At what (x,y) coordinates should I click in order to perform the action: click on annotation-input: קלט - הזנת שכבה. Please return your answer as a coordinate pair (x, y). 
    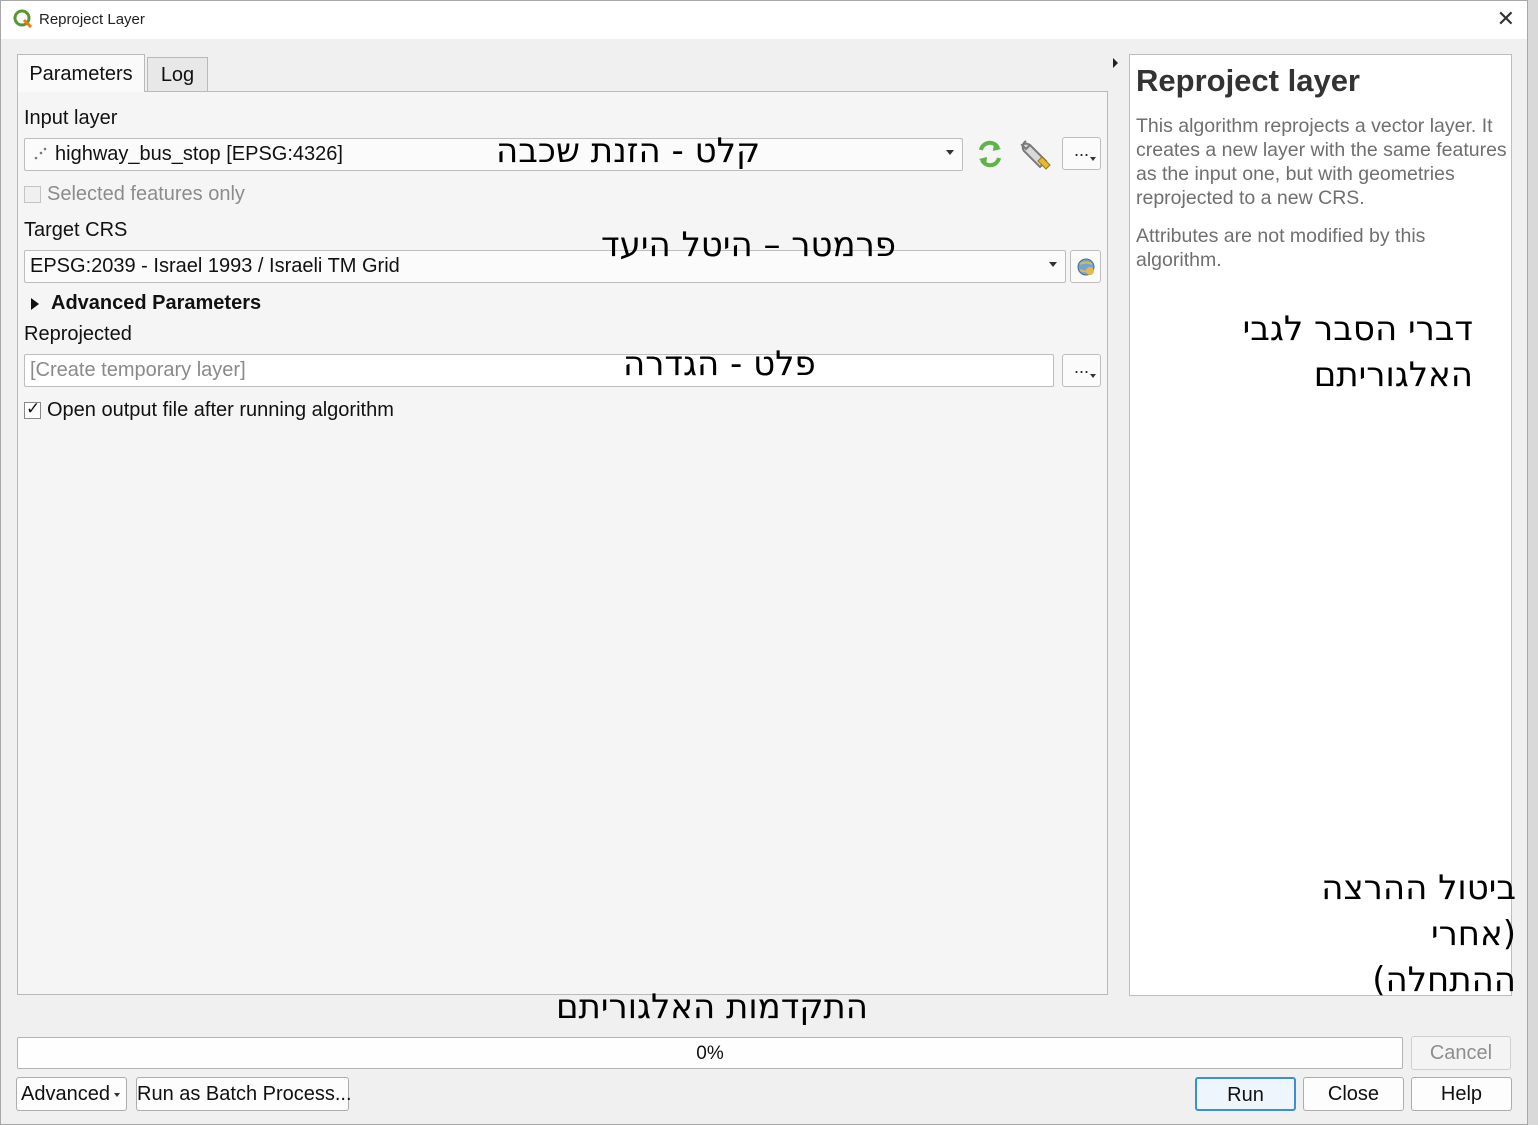
    Looking at the image, I should click on (628, 151).